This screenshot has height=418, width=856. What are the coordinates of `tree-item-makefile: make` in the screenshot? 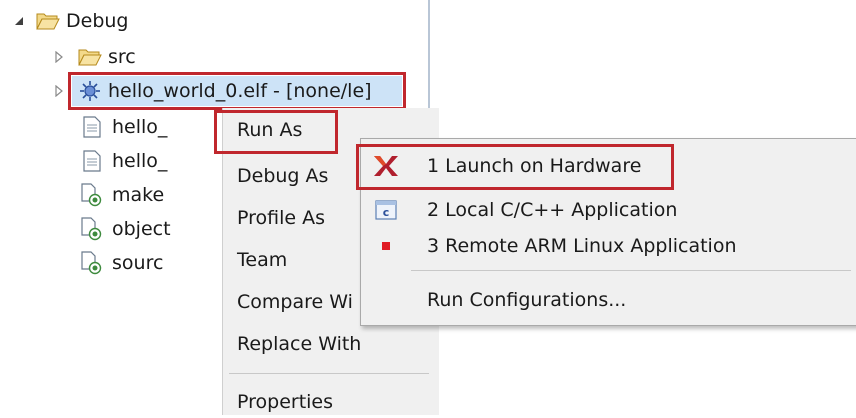 It's located at (122, 195).